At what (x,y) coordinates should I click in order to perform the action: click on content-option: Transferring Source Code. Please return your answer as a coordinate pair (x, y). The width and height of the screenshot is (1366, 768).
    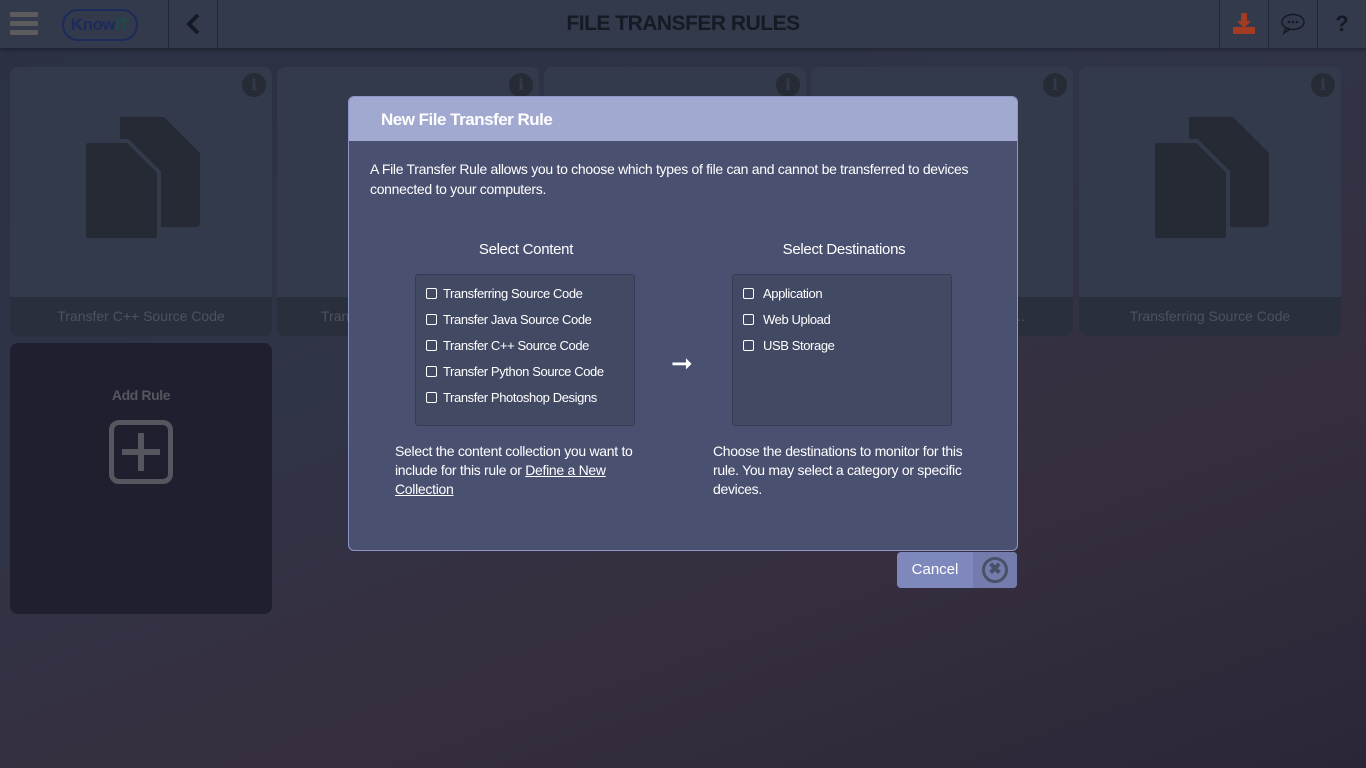
    Looking at the image, I should click on (530, 293).